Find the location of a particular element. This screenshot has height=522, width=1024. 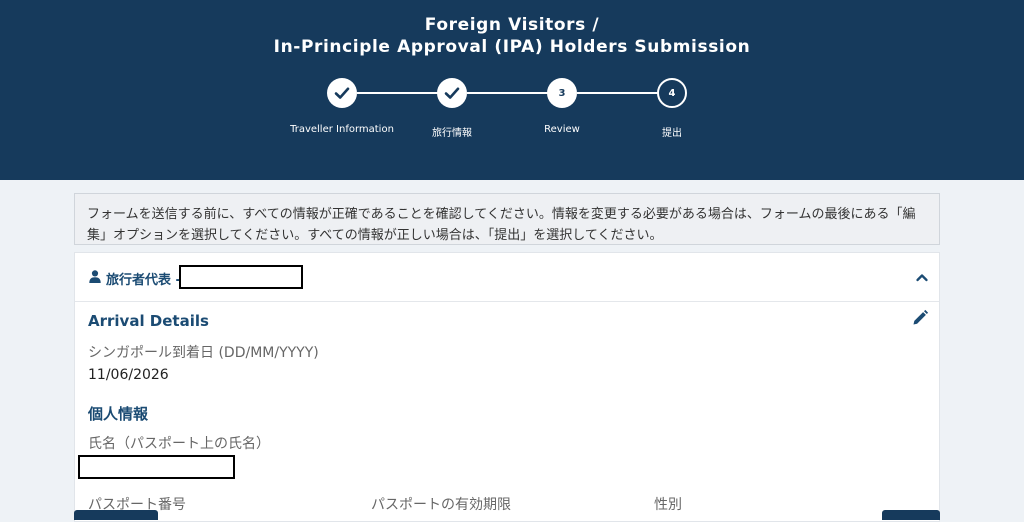

arrival-date-label: シンガポール到着日 (DD/MM/YYYY) is located at coordinates (203, 353).